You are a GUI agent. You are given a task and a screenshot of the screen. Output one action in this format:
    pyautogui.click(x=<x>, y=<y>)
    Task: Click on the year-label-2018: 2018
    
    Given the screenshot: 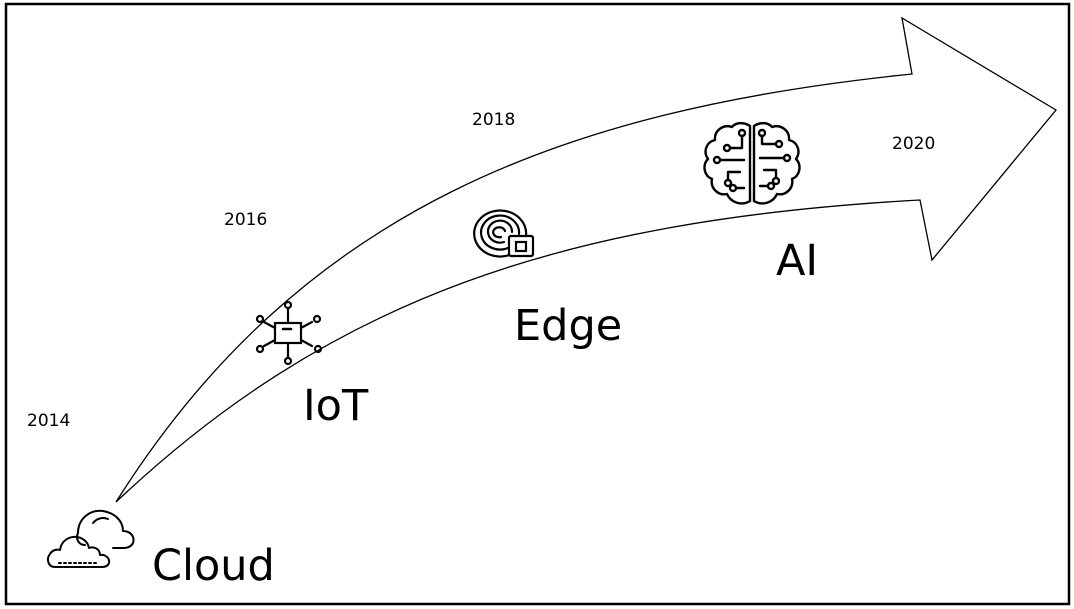 What is the action you would take?
    pyautogui.click(x=494, y=120)
    